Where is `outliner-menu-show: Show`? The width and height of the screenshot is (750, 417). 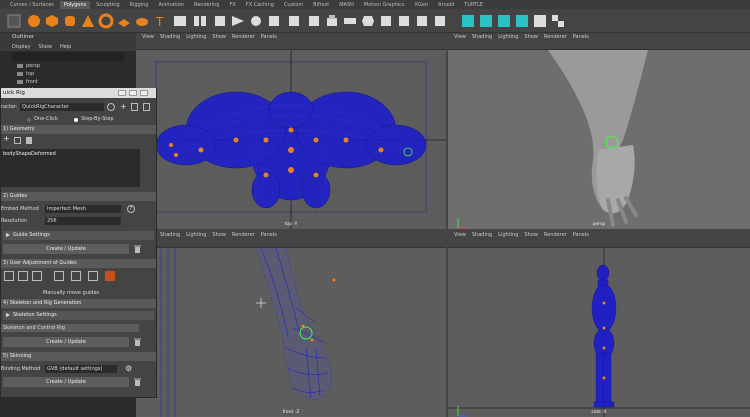
outliner-menu-show: Show is located at coordinates (45, 47).